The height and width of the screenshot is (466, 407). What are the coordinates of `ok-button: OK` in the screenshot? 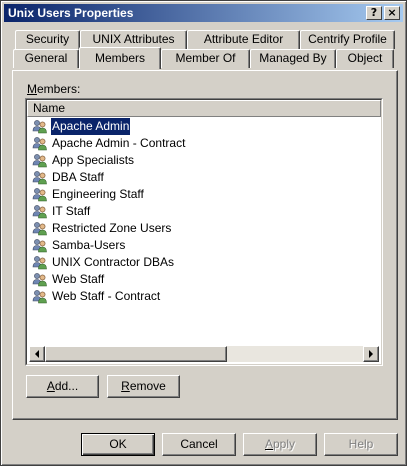 It's located at (118, 444).